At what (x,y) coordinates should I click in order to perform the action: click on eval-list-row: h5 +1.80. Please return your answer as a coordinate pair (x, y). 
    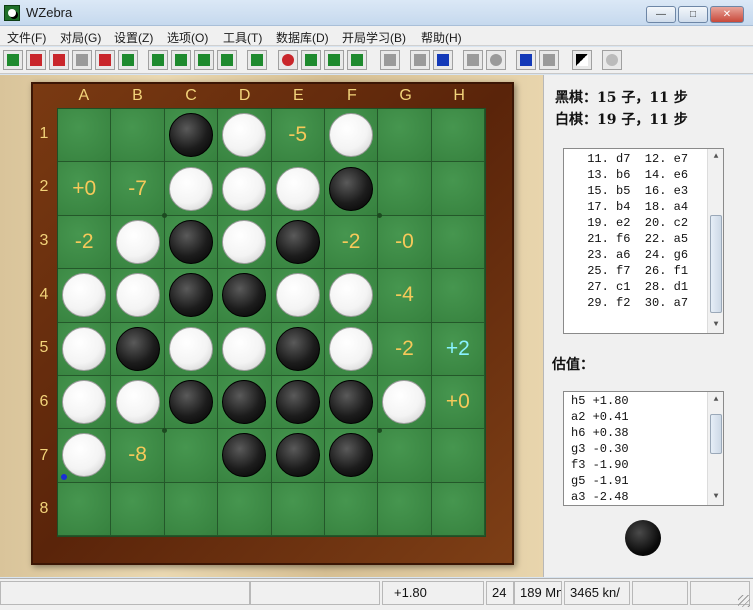
    Looking at the image, I should click on (600, 401).